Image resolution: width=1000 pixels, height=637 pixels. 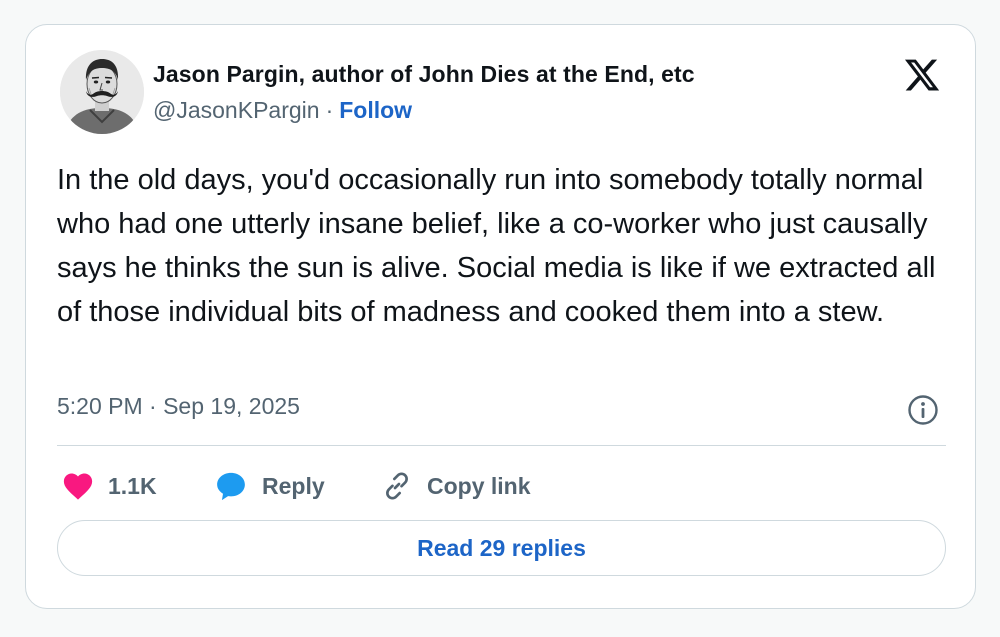 I want to click on like-count: 1.1K, so click(x=132, y=485).